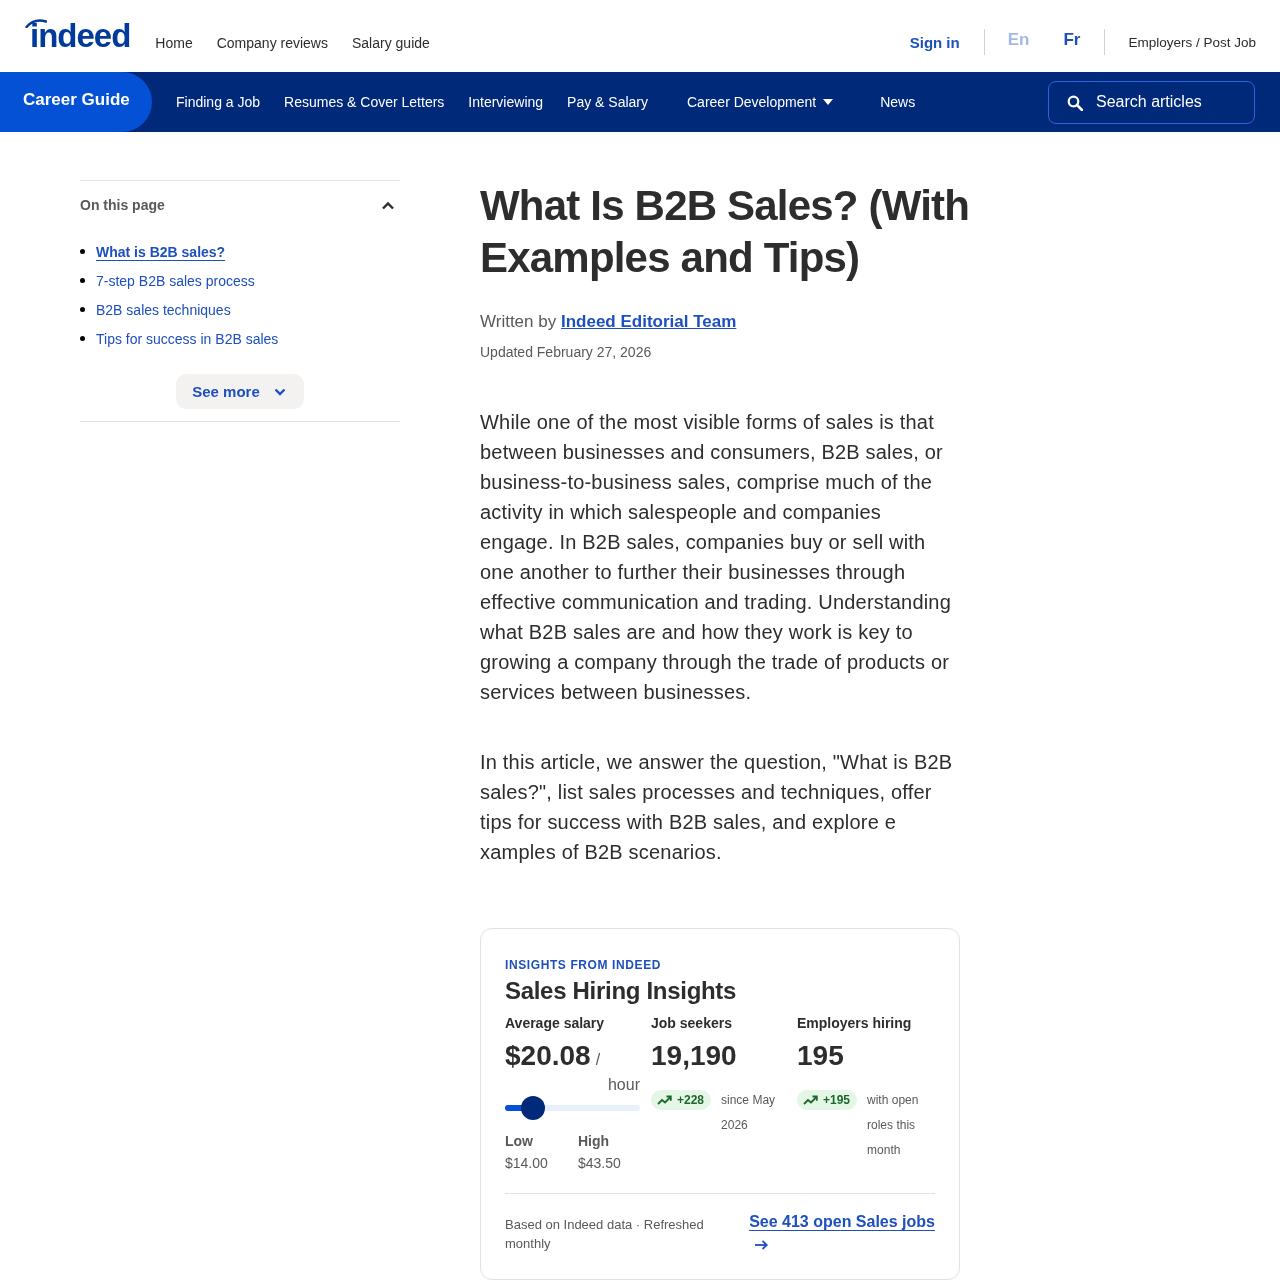  Describe the element at coordinates (837, 1100) in the screenshot. I see `change-value: +195` at that location.